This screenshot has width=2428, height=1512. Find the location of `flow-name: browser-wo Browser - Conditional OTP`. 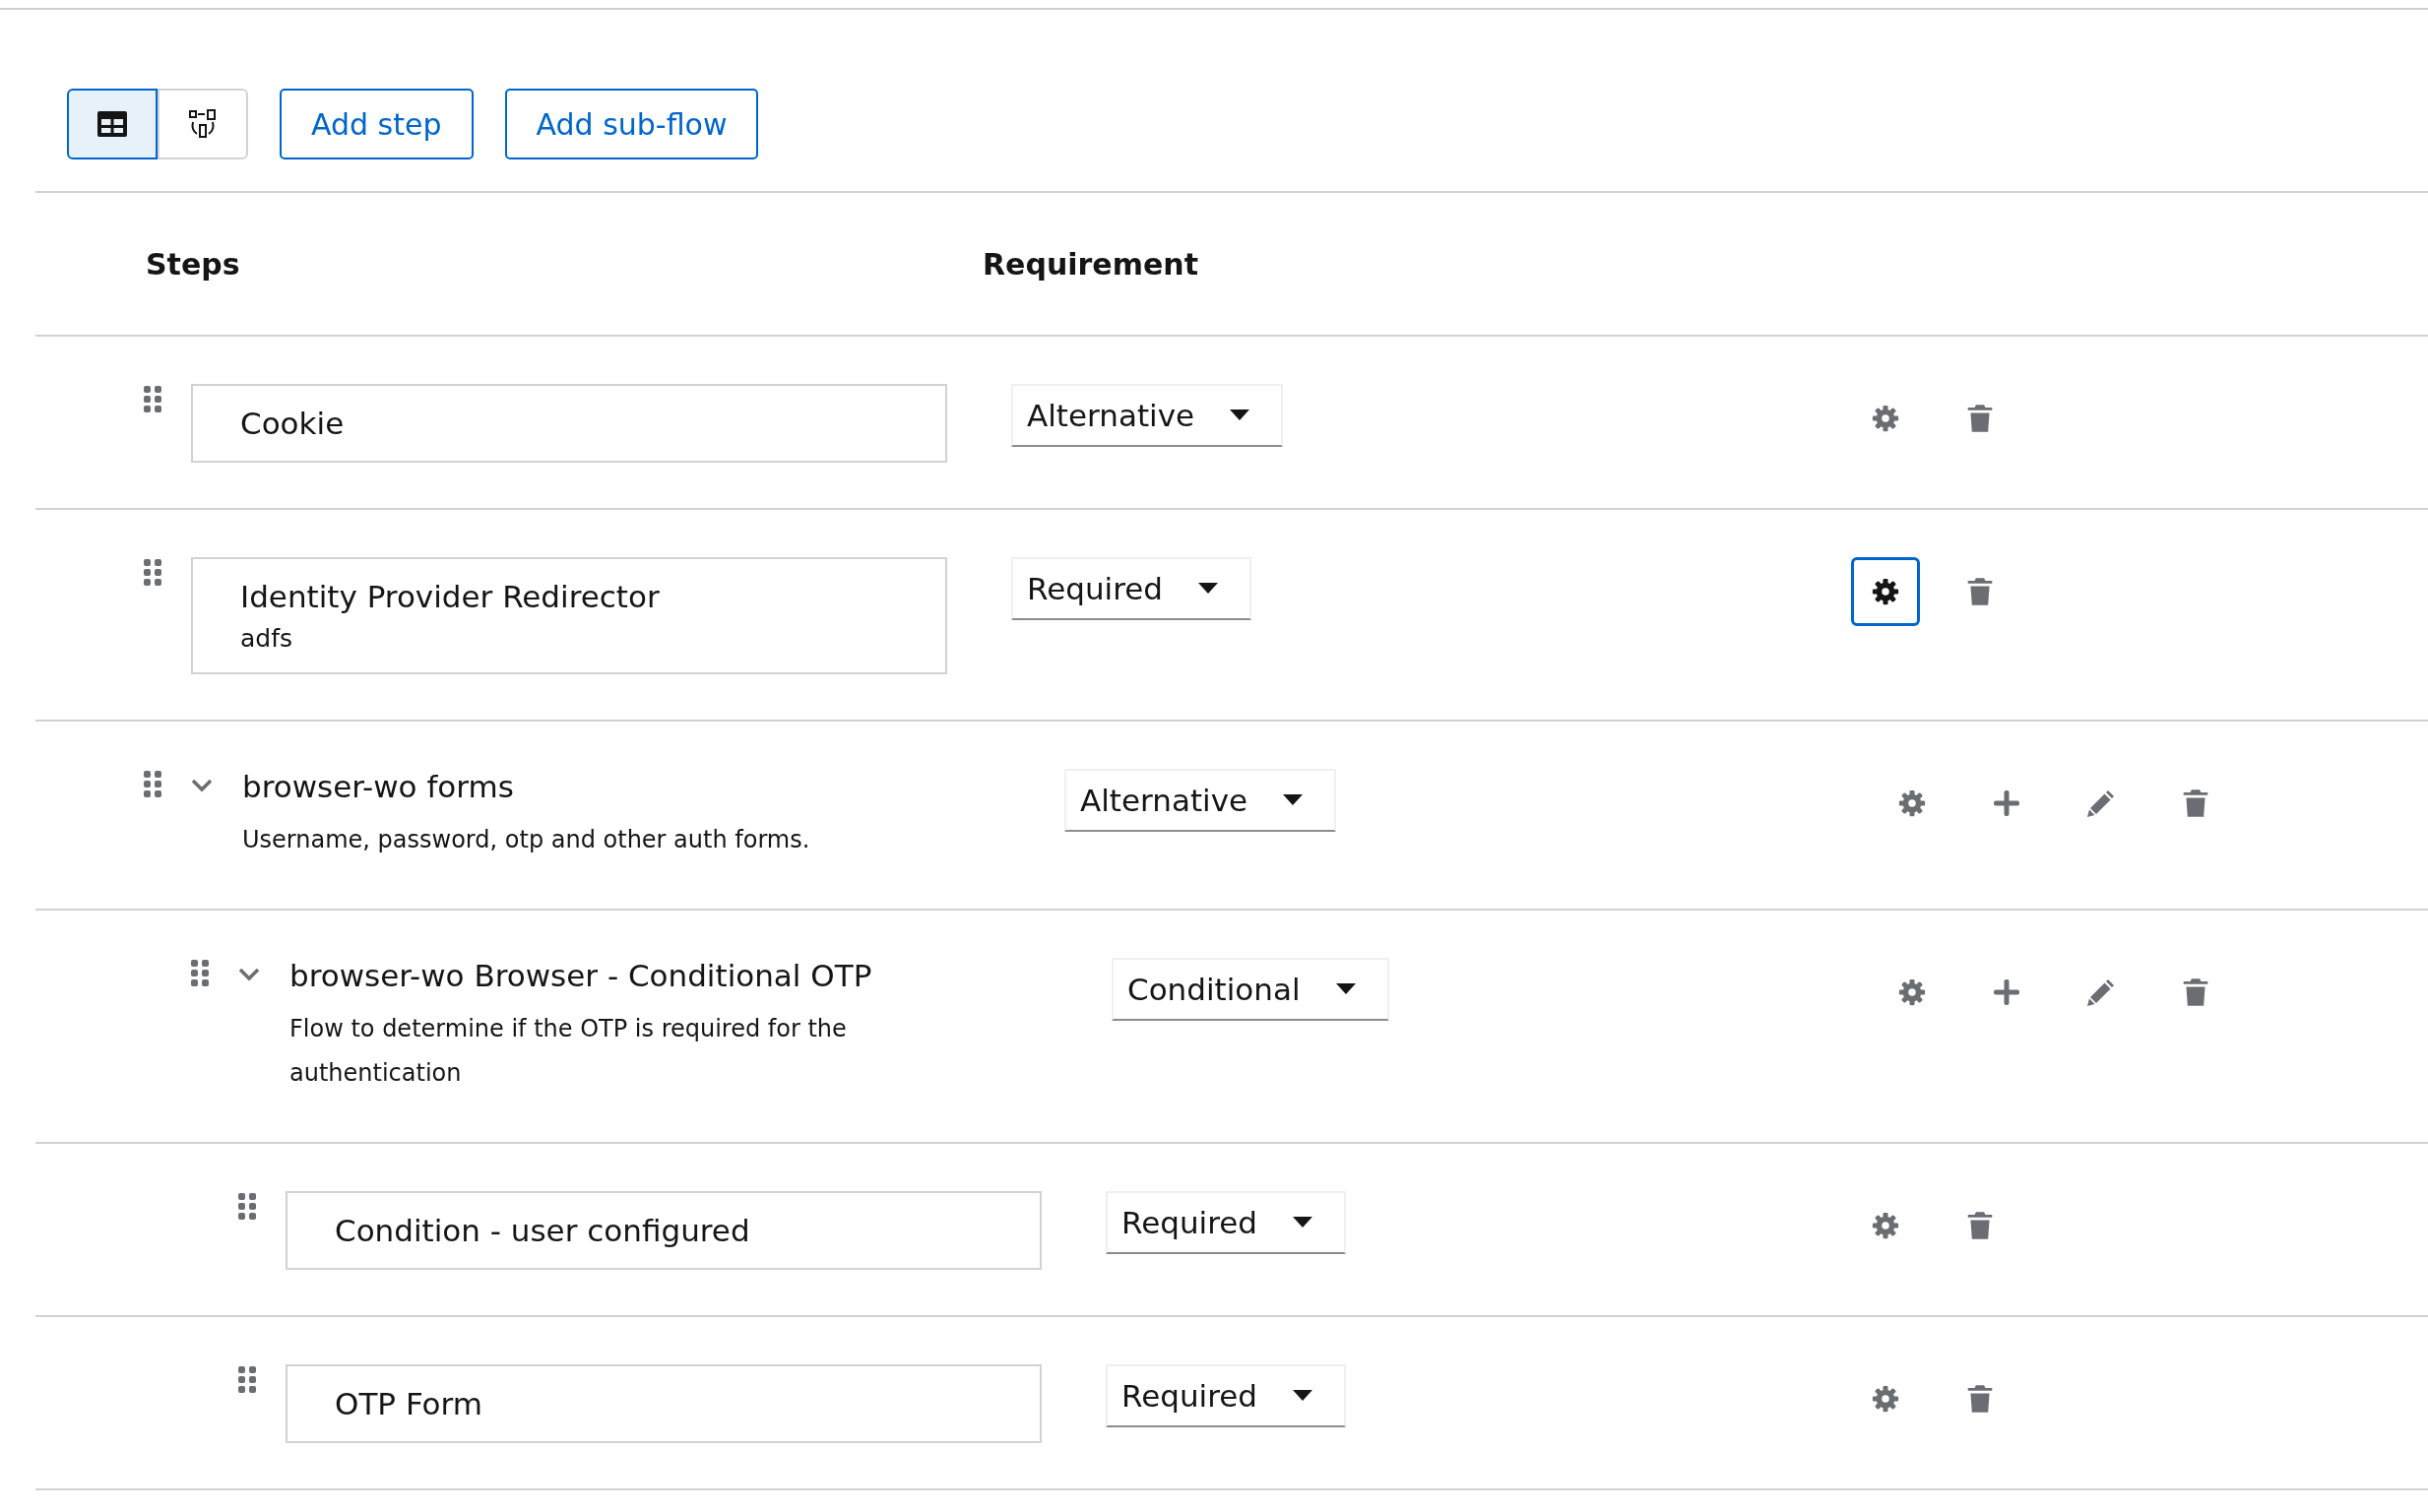

flow-name: browser-wo Browser - Conditional OTP is located at coordinates (581, 975).